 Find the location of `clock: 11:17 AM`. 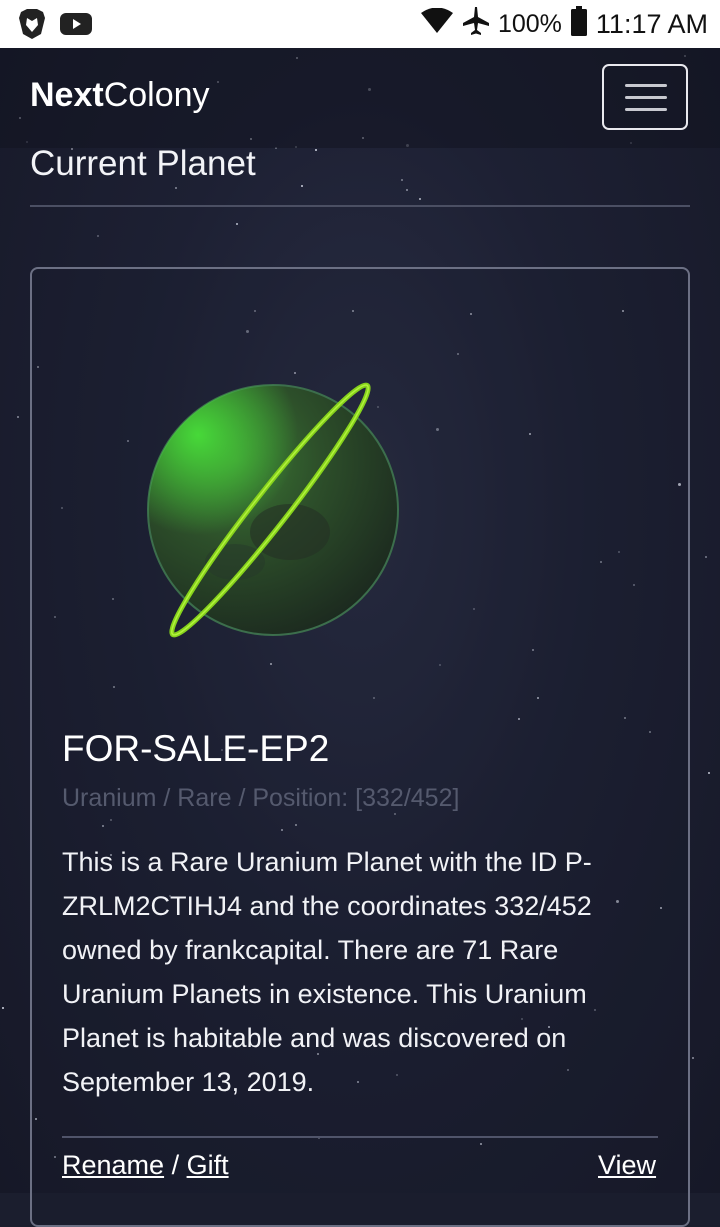

clock: 11:17 AM is located at coordinates (651, 24).